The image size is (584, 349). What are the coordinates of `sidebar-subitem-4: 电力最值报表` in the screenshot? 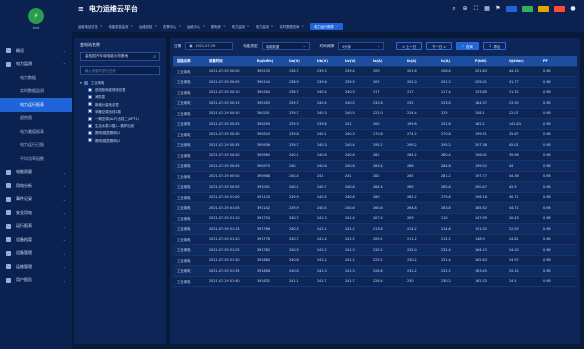 It's located at (36, 132).